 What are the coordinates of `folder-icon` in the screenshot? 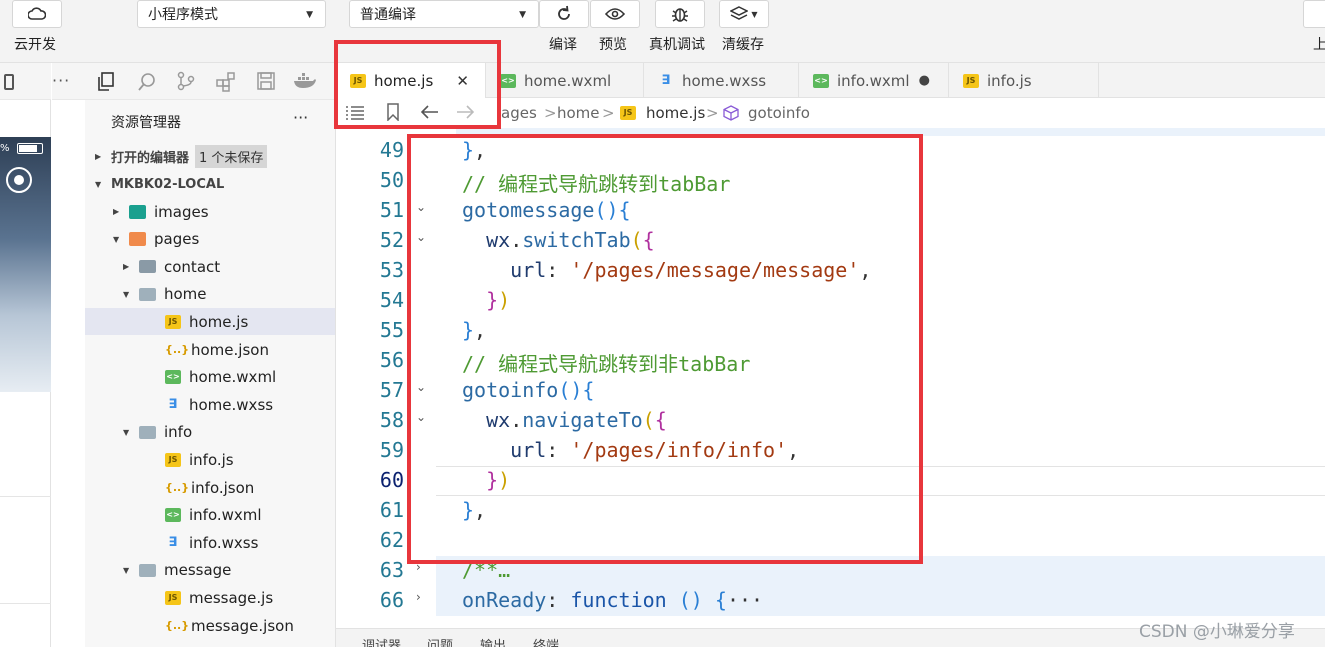 It's located at (147, 267).